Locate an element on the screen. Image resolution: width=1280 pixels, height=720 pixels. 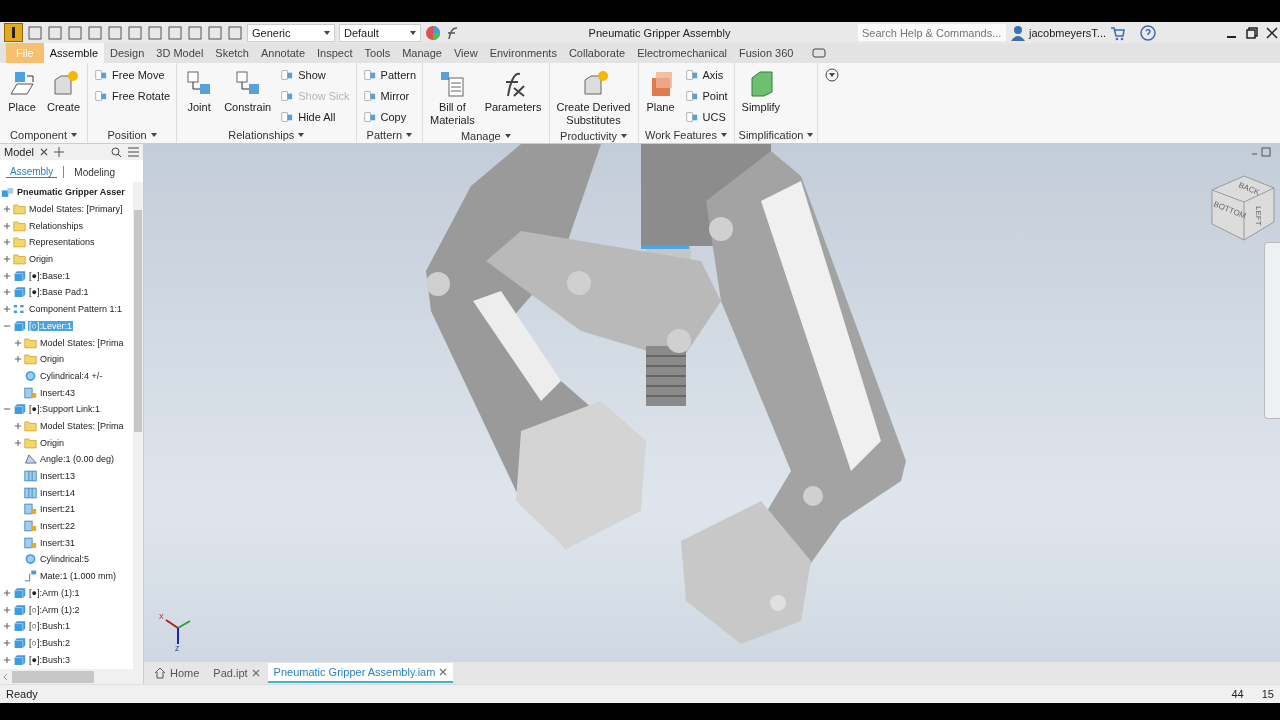
document-tab: Pad.ipt is located at coordinates (236, 673).